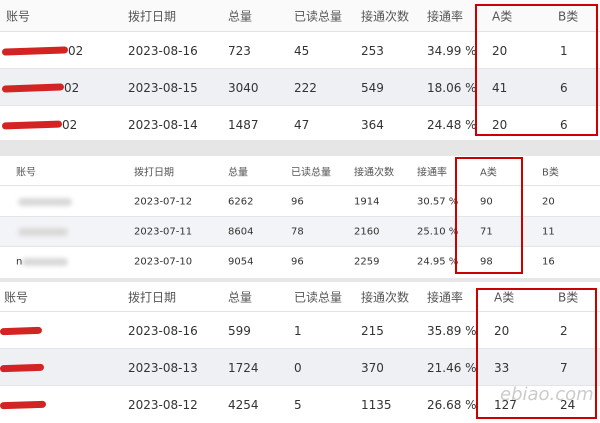  Describe the element at coordinates (239, 50) in the screenshot. I see `cell-total: 723` at that location.